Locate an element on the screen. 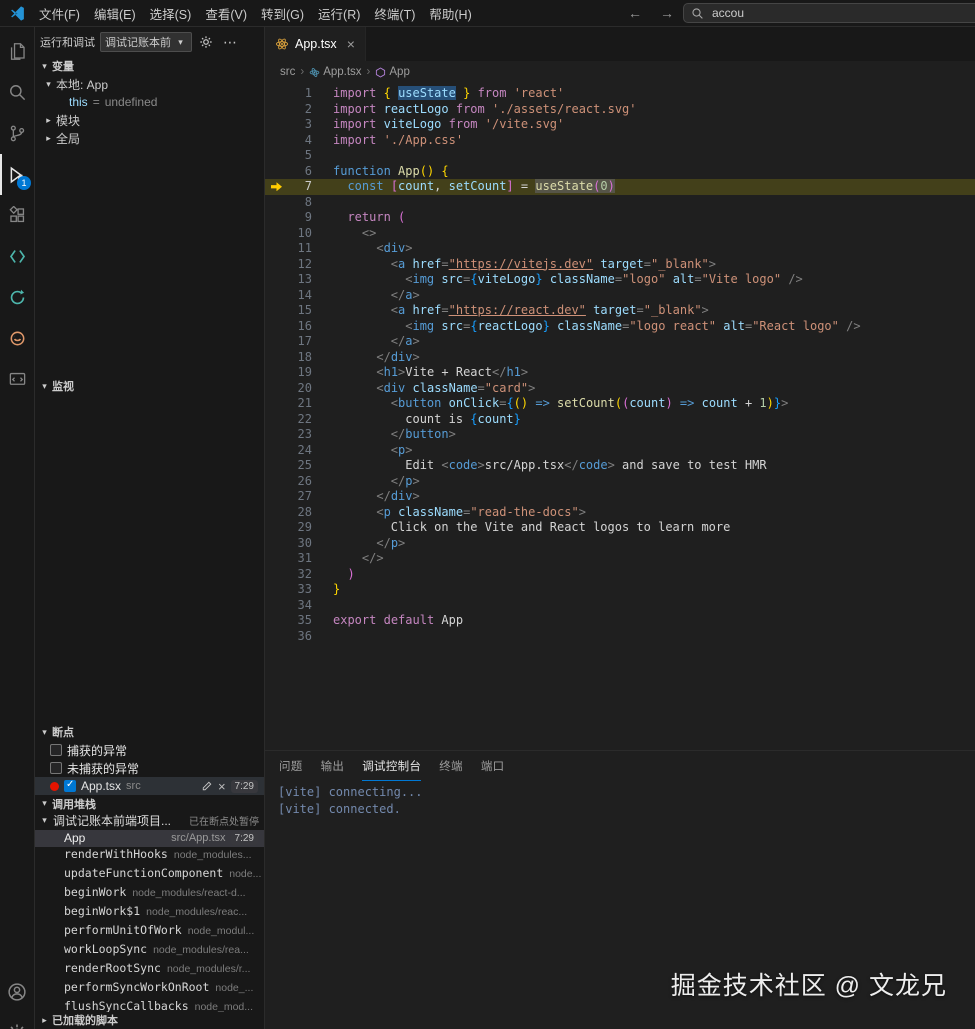 Image resolution: width=975 pixels, height=1029 pixels. code-line-23: 23 </button> is located at coordinates (620, 435).